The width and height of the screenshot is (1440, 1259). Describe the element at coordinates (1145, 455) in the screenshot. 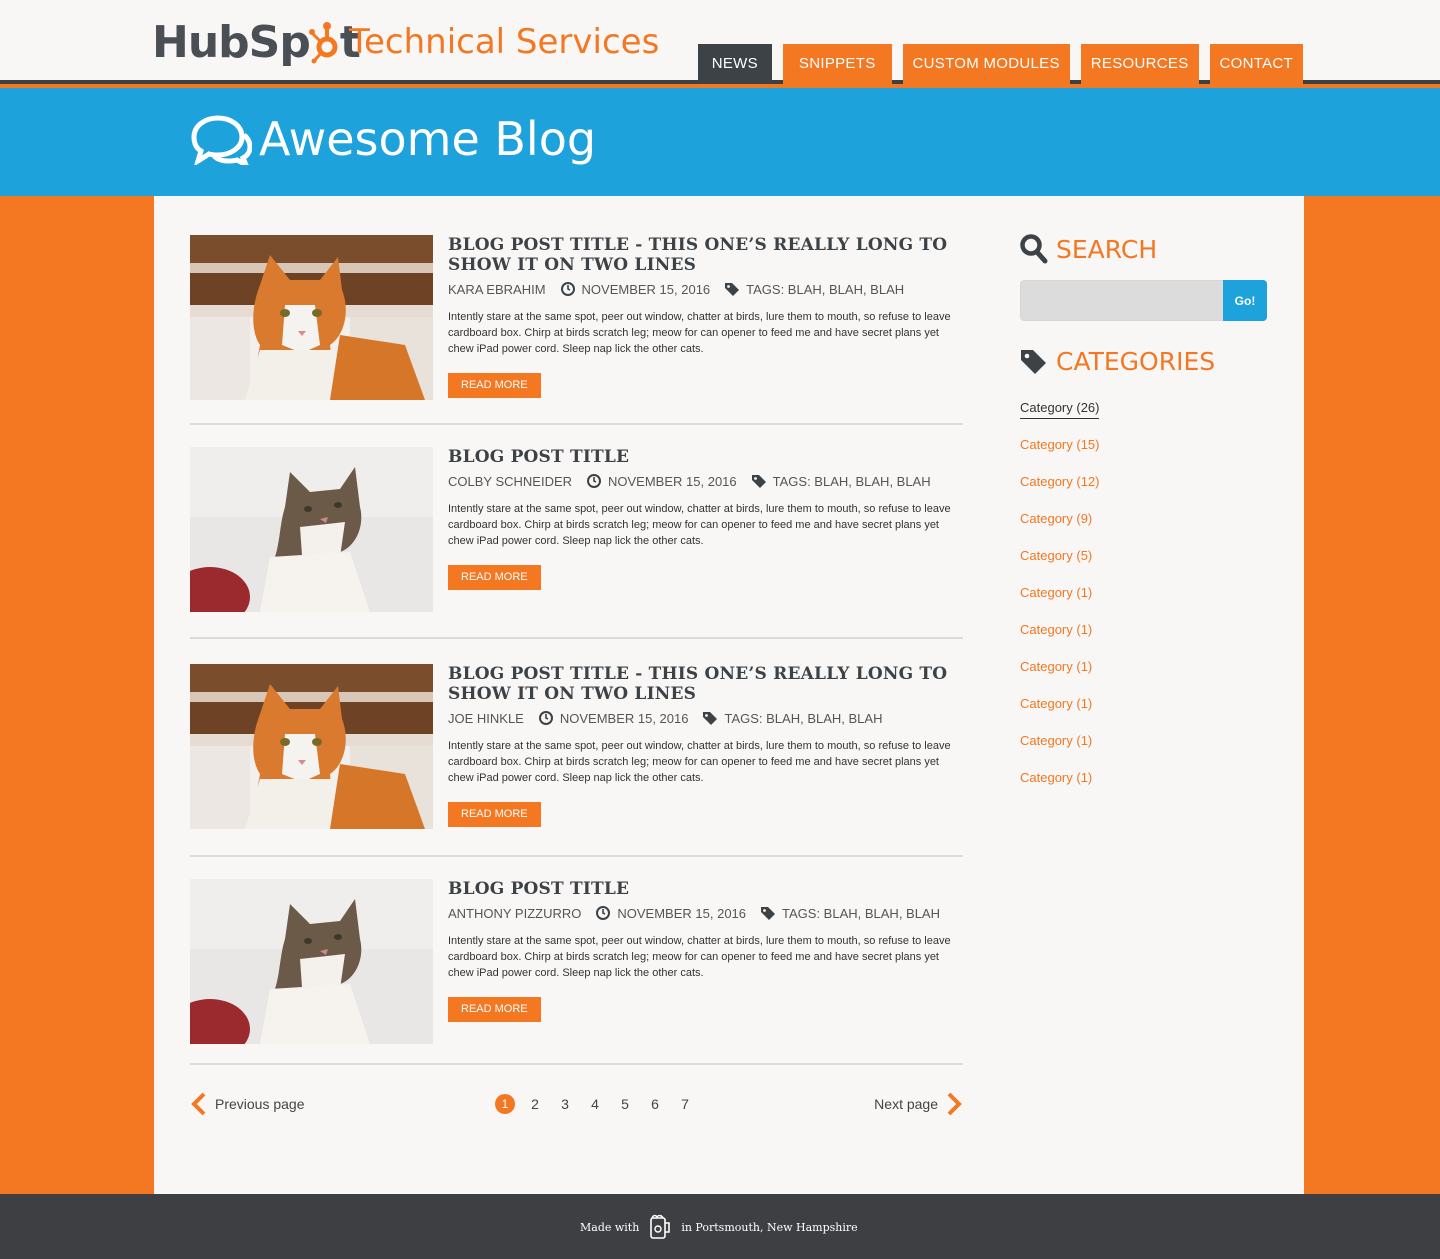

I see `category-item: Category (15)` at that location.